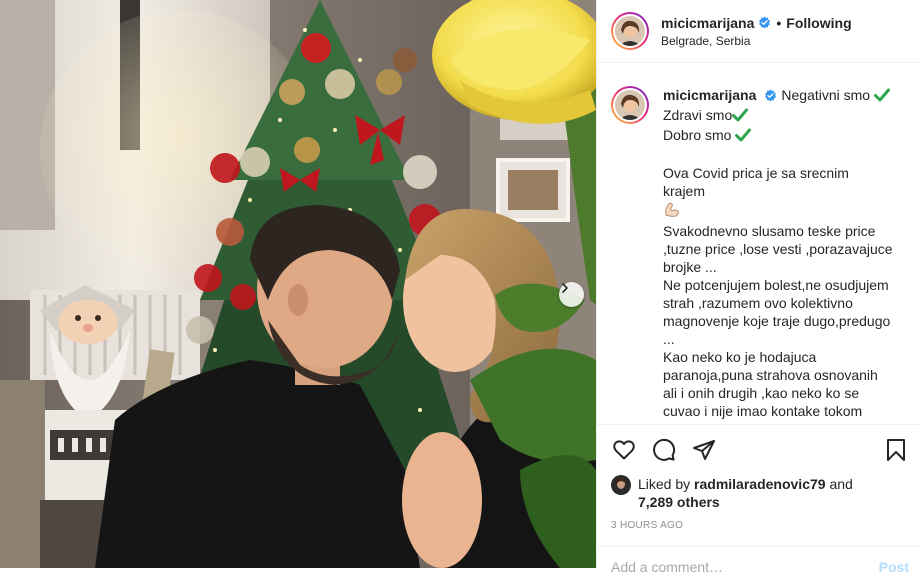 This screenshot has height=586, width=922. Describe the element at coordinates (565, 288) in the screenshot. I see `chevron-right-icon` at that location.